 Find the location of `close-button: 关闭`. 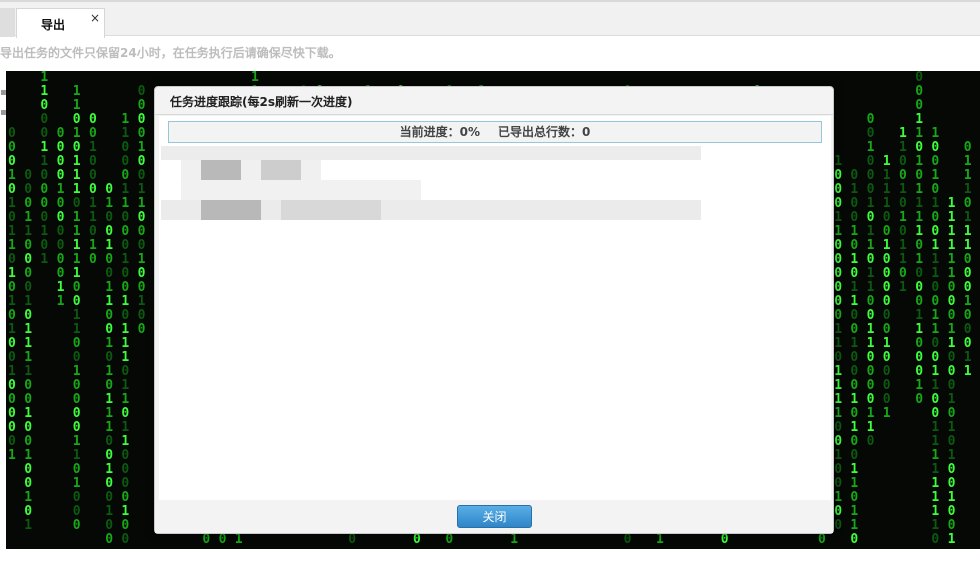

close-button: 关闭 is located at coordinates (494, 516).